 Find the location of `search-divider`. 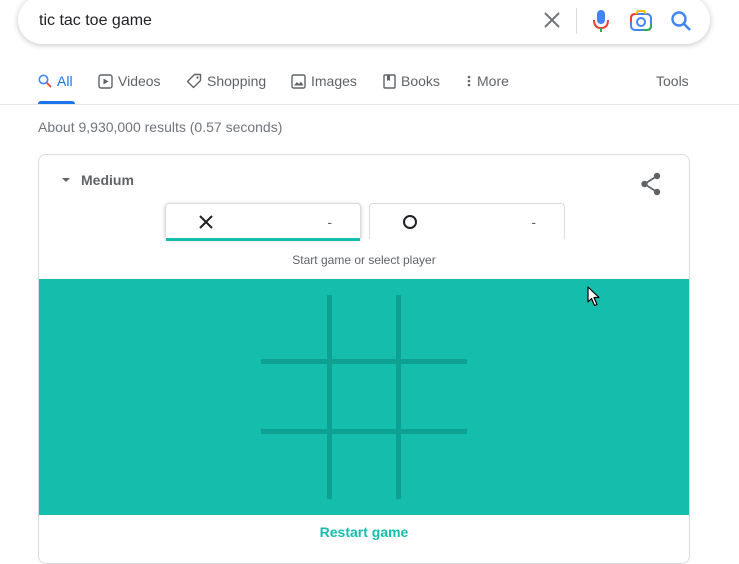

search-divider is located at coordinates (576, 21).